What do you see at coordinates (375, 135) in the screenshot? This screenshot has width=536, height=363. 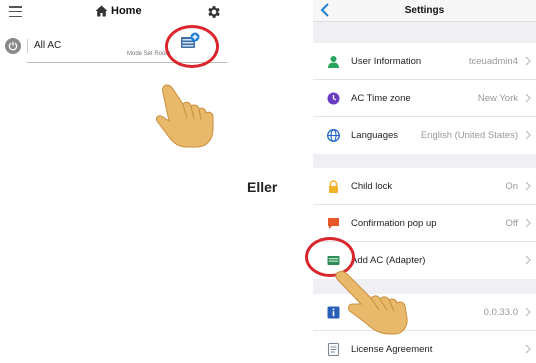 I see `row-label: Languages` at bounding box center [375, 135].